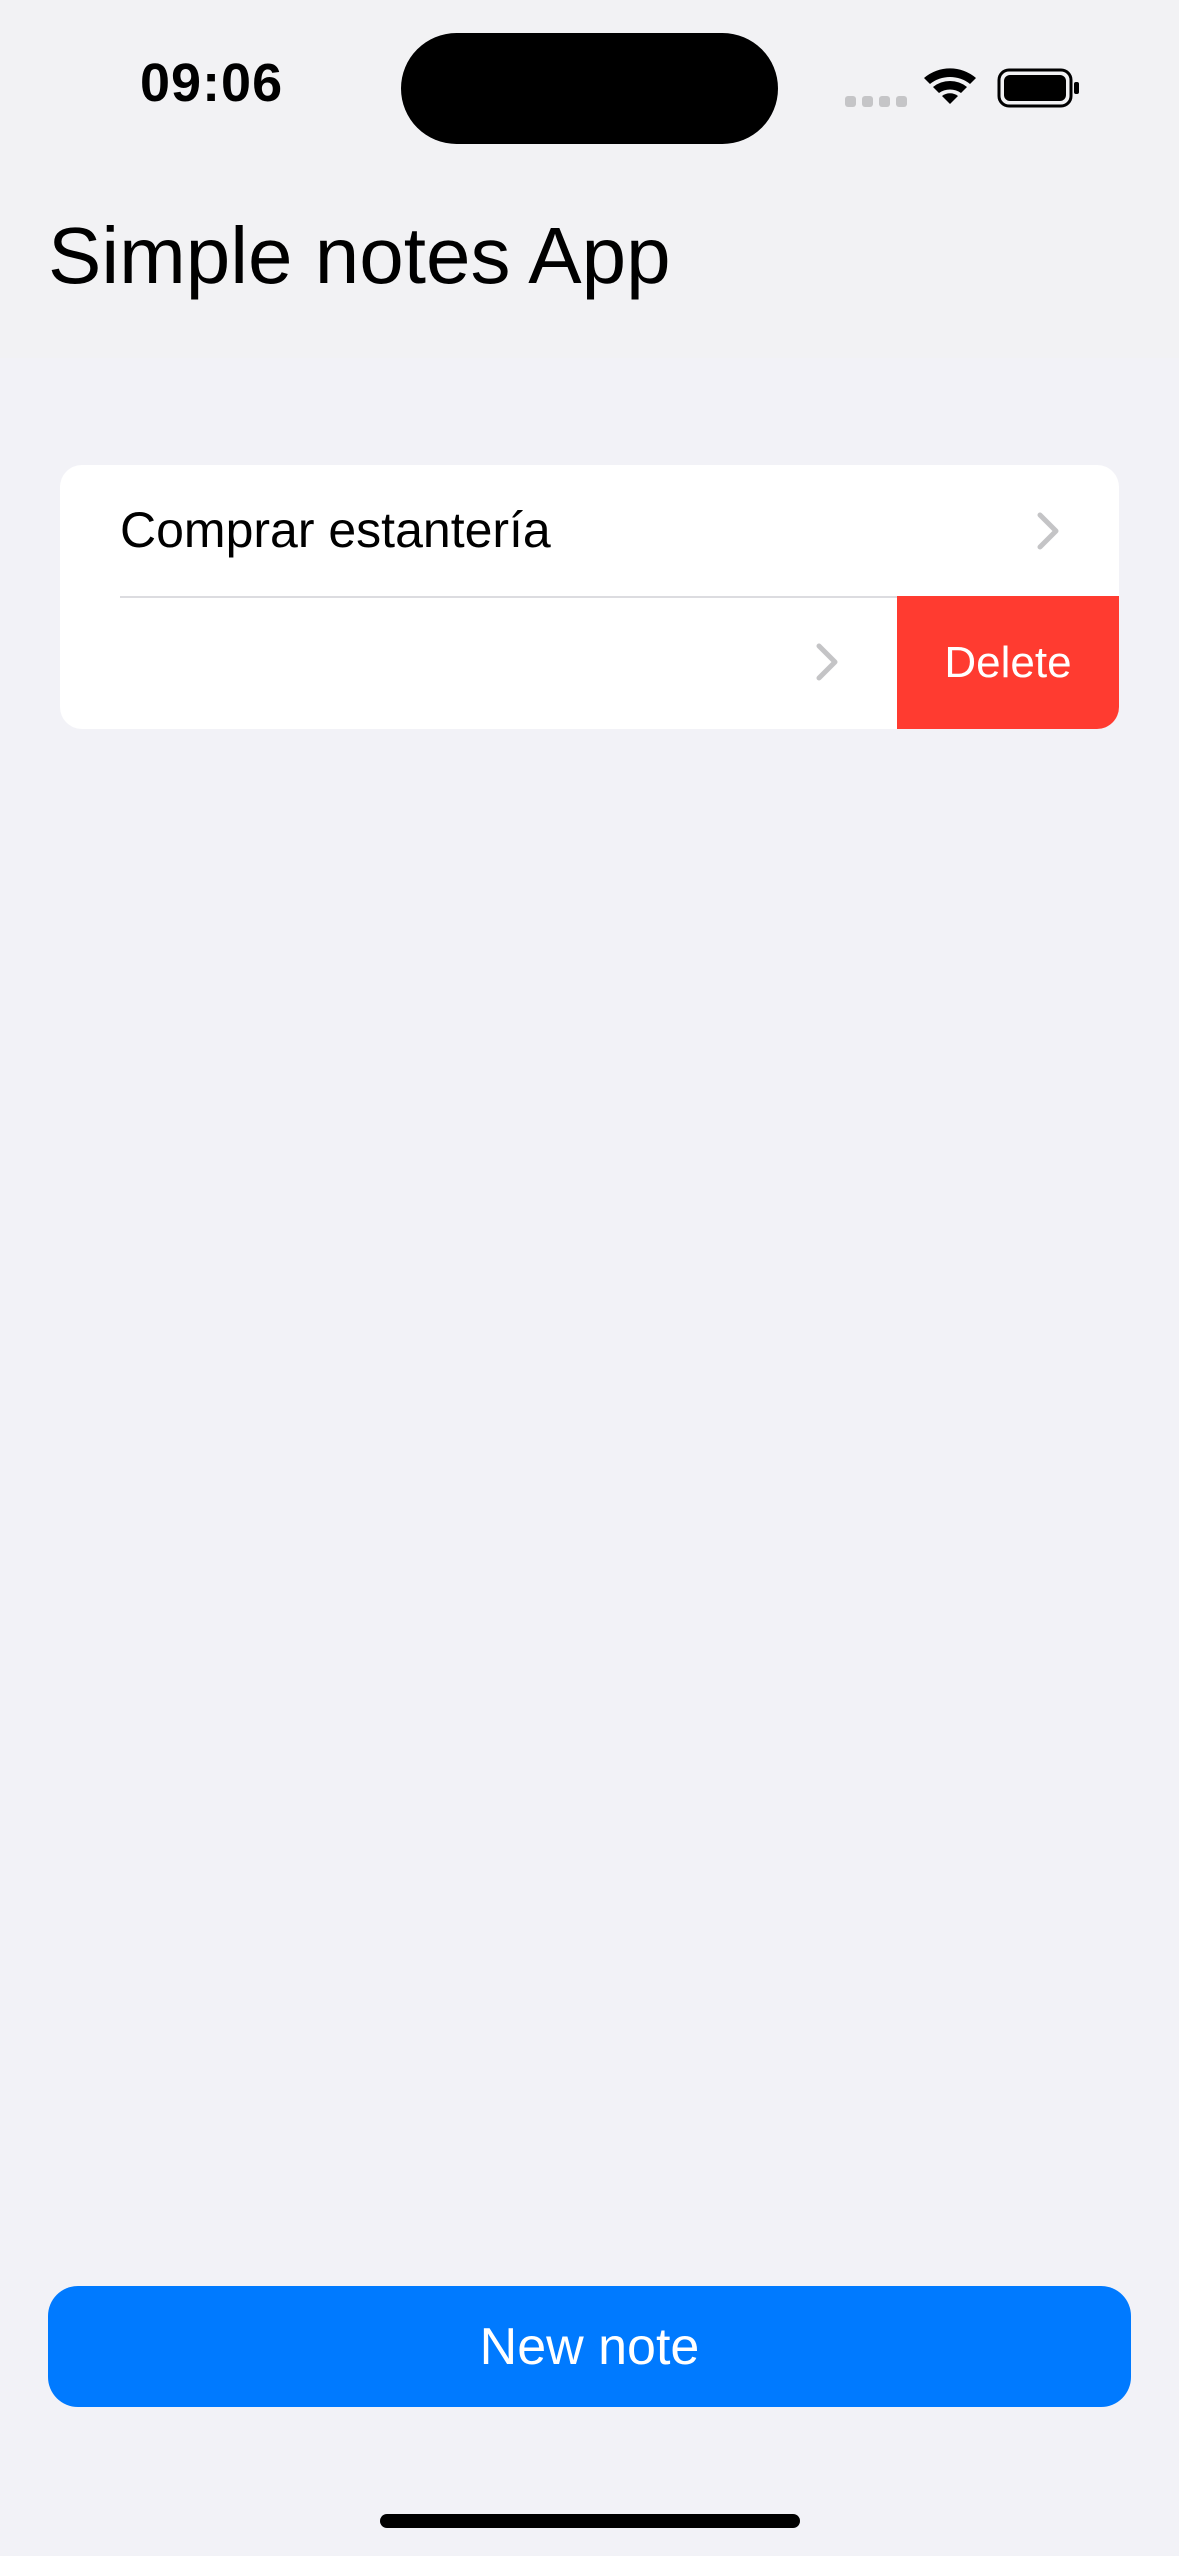 The image size is (1179, 2556). What do you see at coordinates (589, 597) in the screenshot?
I see `notes-list: Comprar estantería Delete` at bounding box center [589, 597].